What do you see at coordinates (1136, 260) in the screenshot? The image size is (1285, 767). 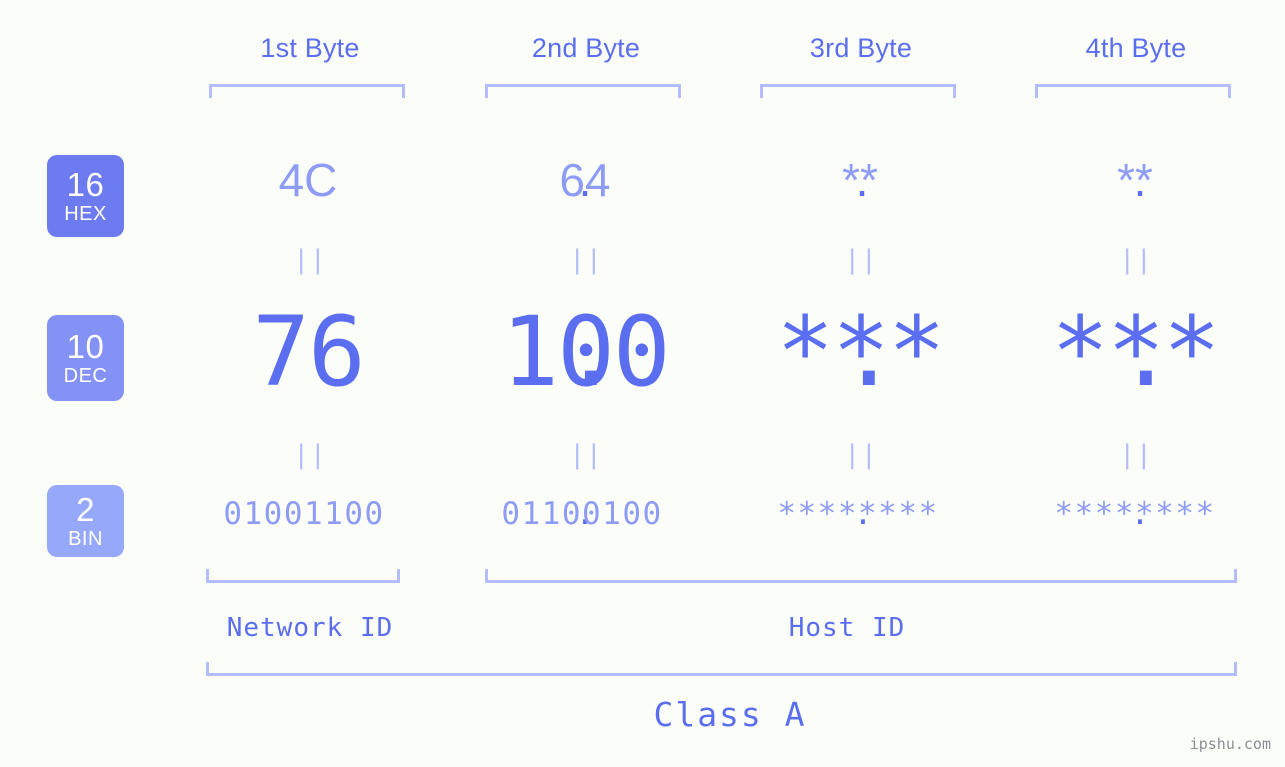 I see `equals-mark-hex-dec-4: ||` at bounding box center [1136, 260].